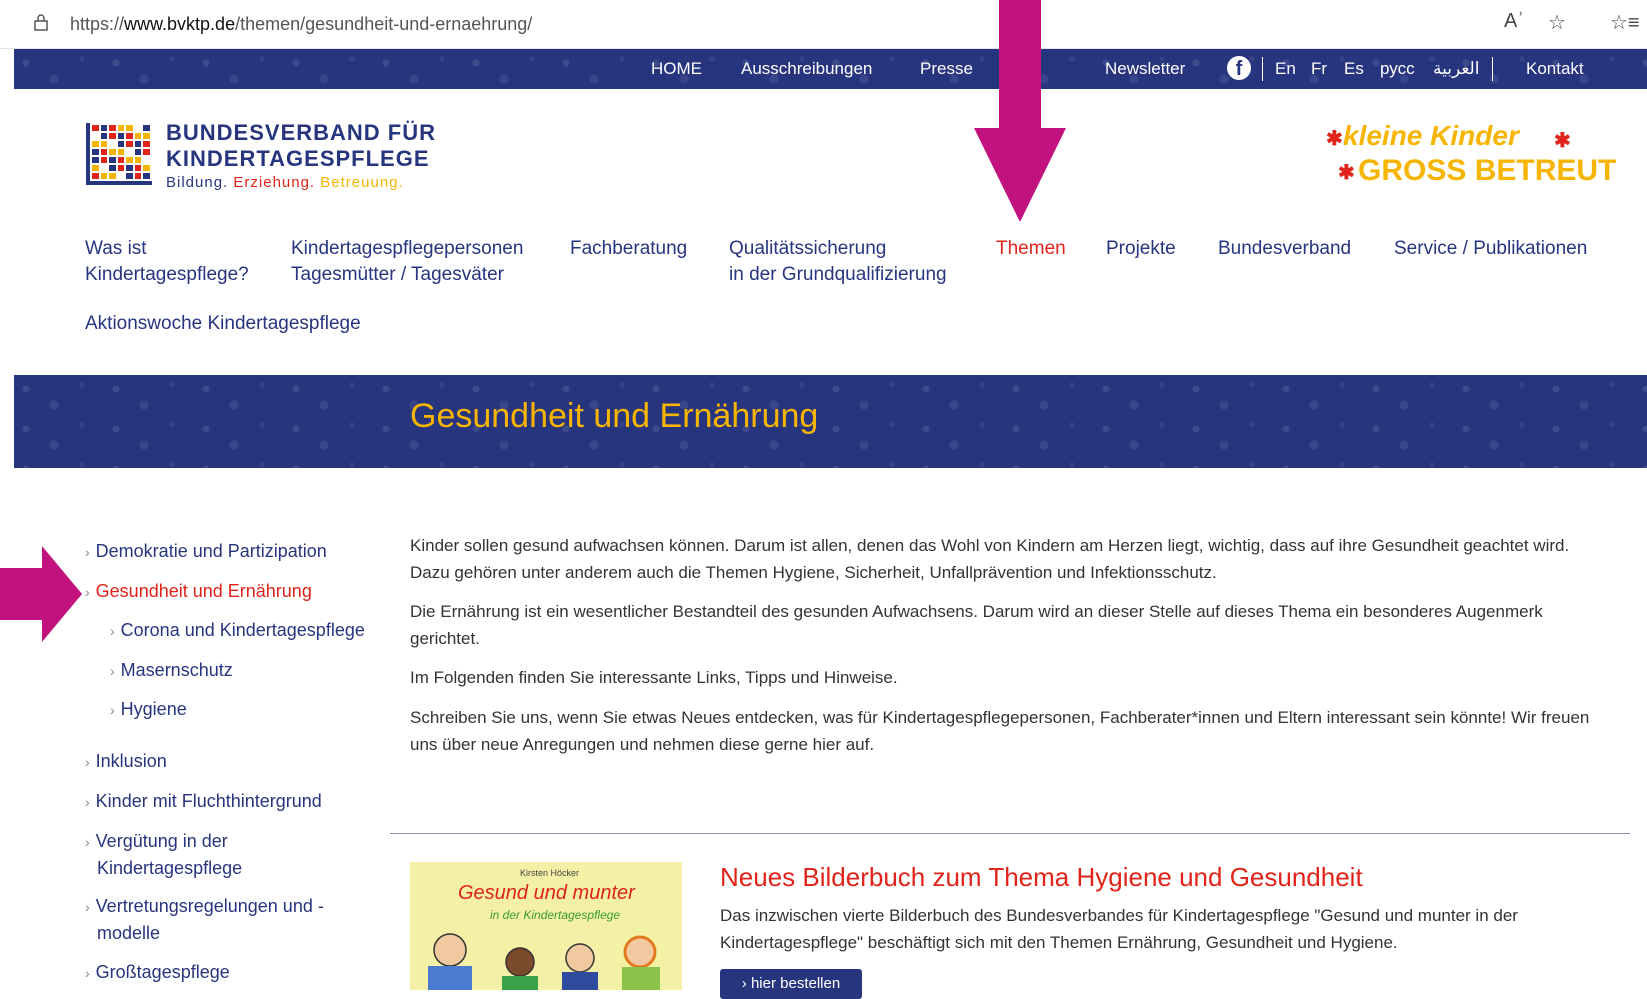  Describe the element at coordinates (237, 630) in the screenshot. I see `sidebar-item-corona: › Corona und Kindertagespflege` at that location.